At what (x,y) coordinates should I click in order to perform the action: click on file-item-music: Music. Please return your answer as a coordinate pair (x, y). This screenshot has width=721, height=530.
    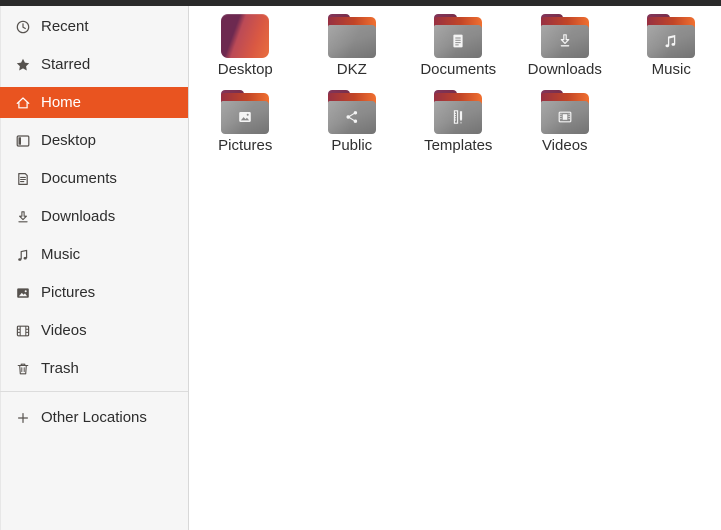
    Looking at the image, I should click on (669, 52).